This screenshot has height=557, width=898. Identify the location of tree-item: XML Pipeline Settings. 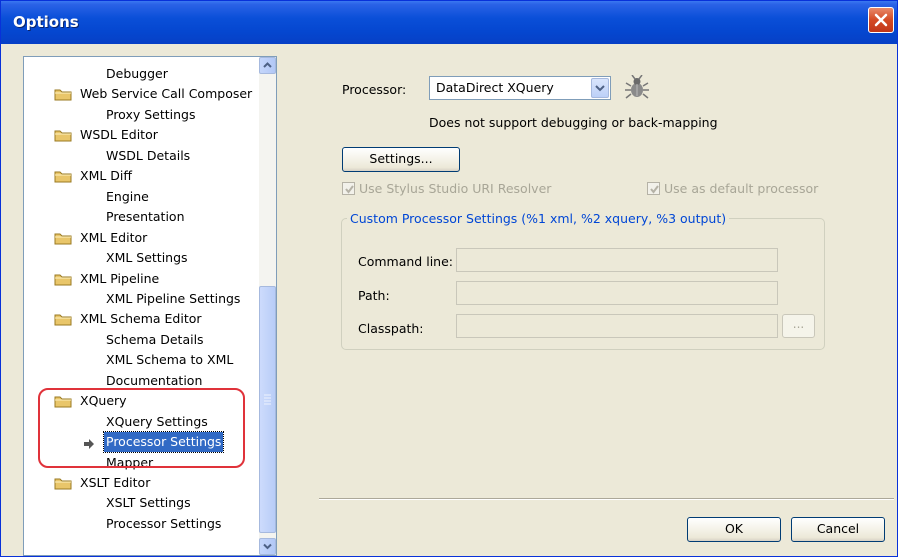
(173, 299).